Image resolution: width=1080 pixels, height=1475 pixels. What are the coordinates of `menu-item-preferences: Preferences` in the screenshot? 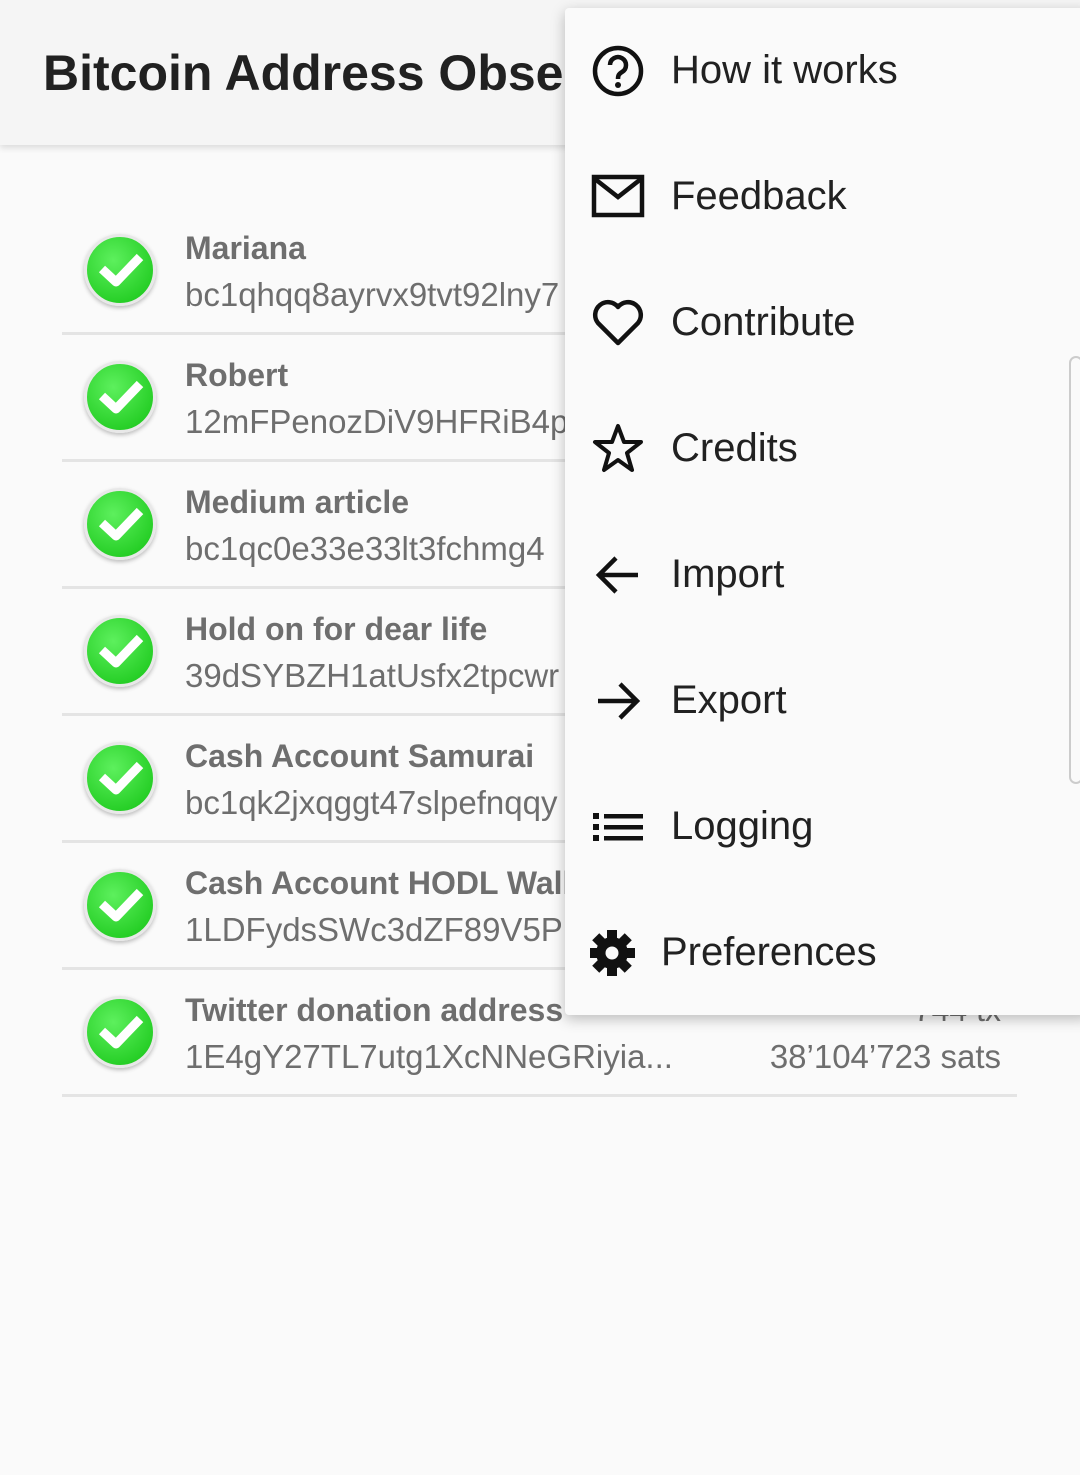 It's located at (822, 953).